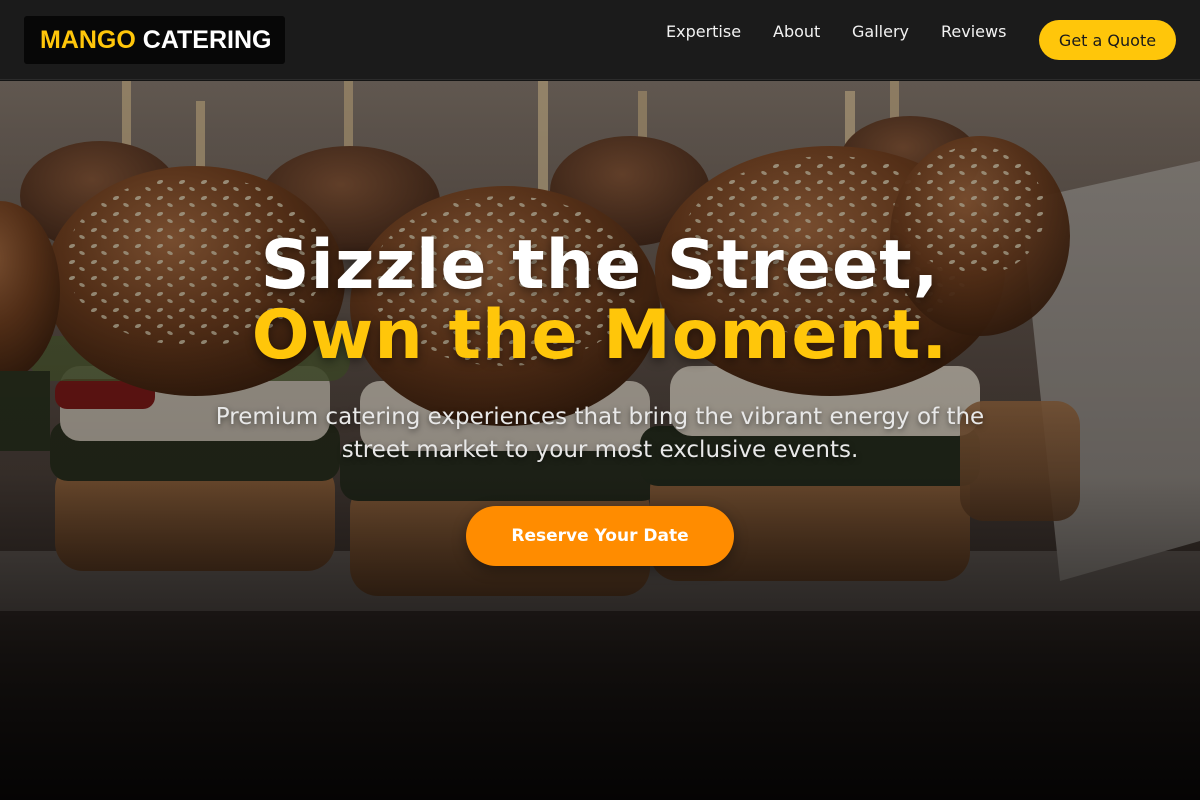 The width and height of the screenshot is (1200, 800). What do you see at coordinates (880, 32) in the screenshot?
I see `nav-link-gallery: Gallery` at bounding box center [880, 32].